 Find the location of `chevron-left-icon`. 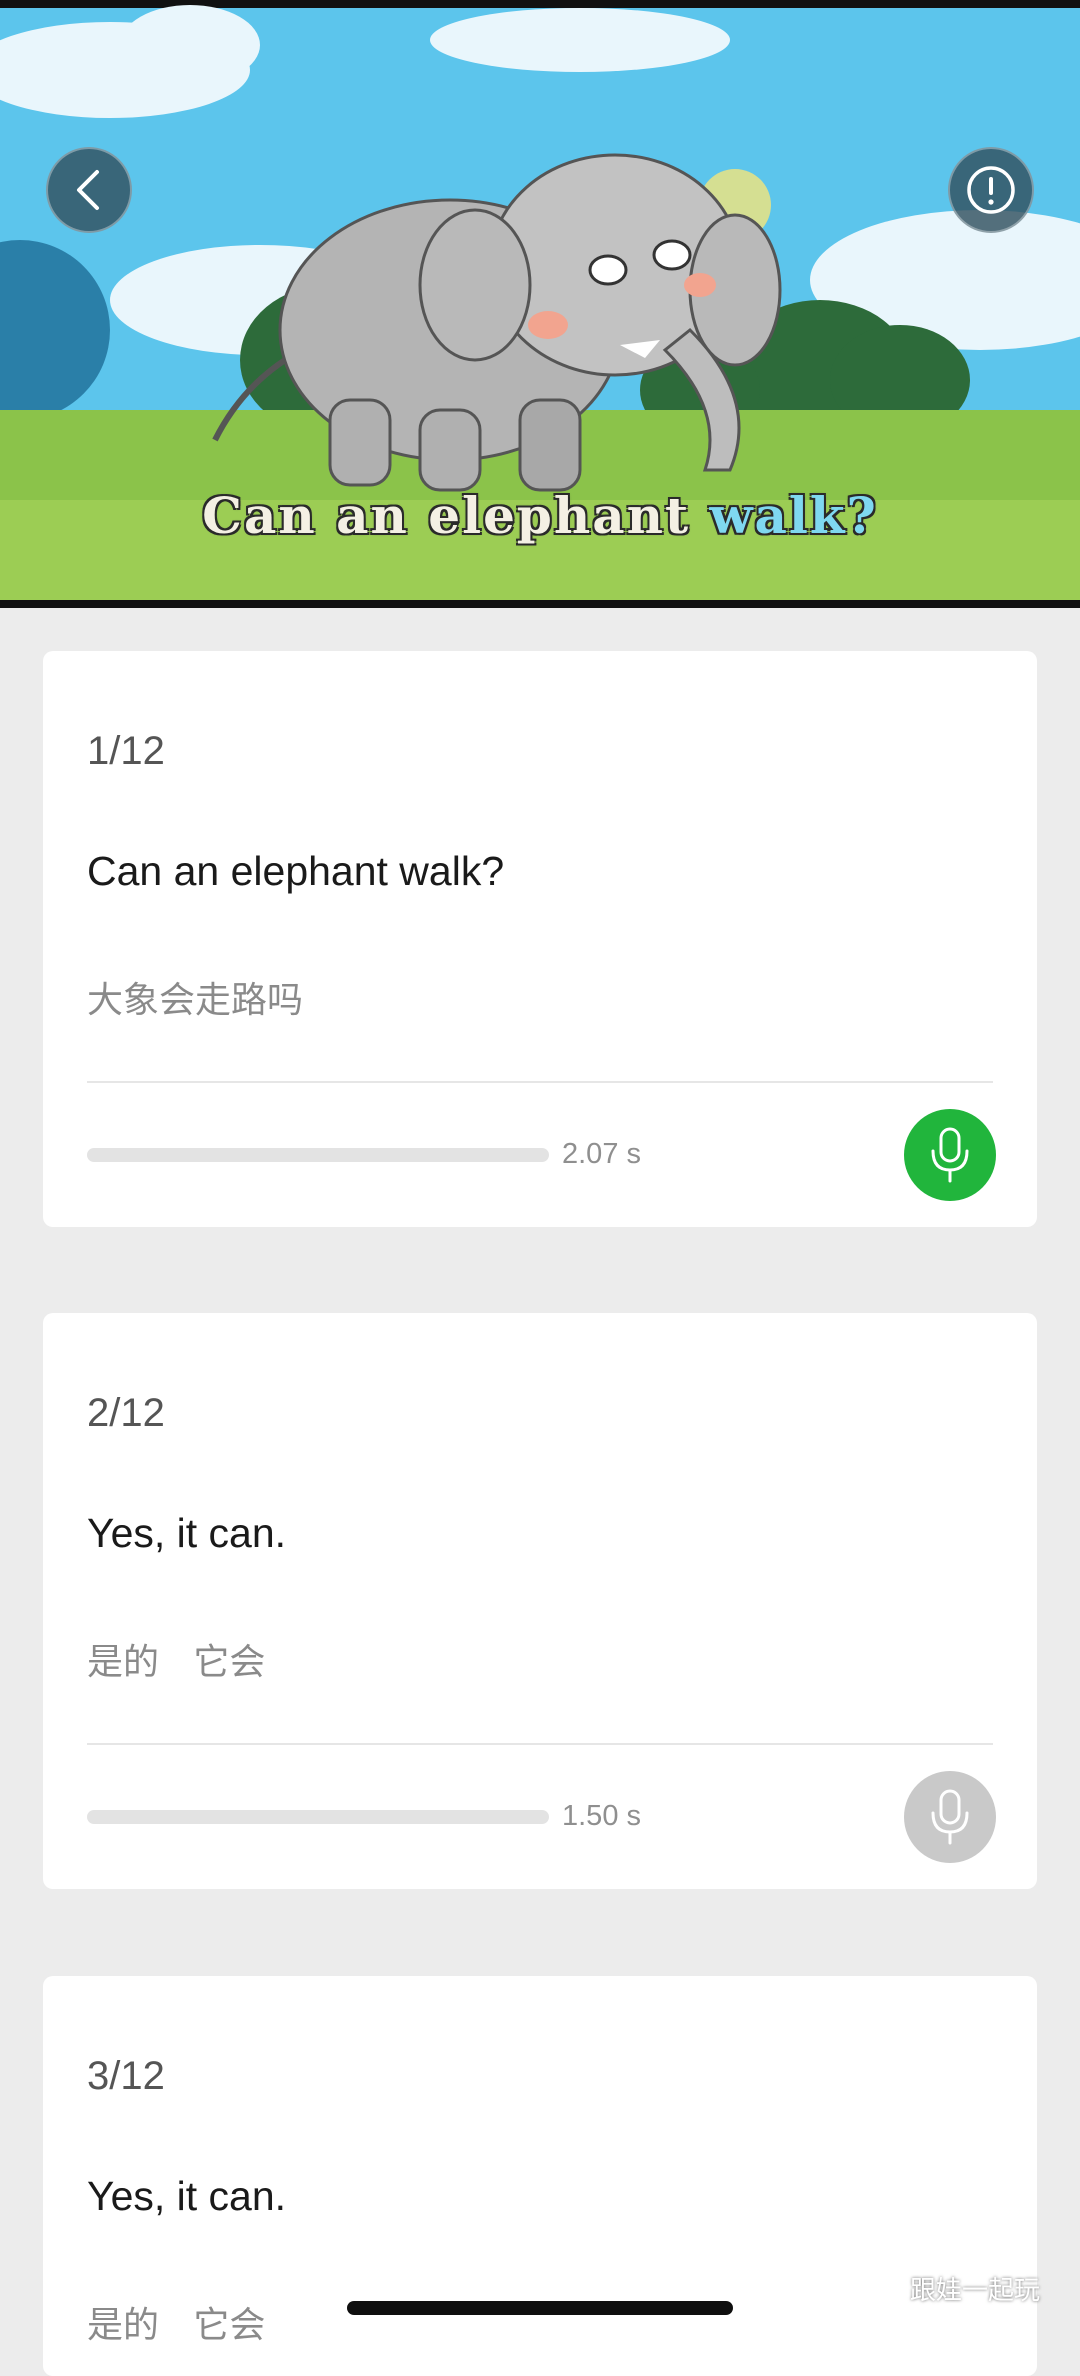

chevron-left-icon is located at coordinates (88, 190).